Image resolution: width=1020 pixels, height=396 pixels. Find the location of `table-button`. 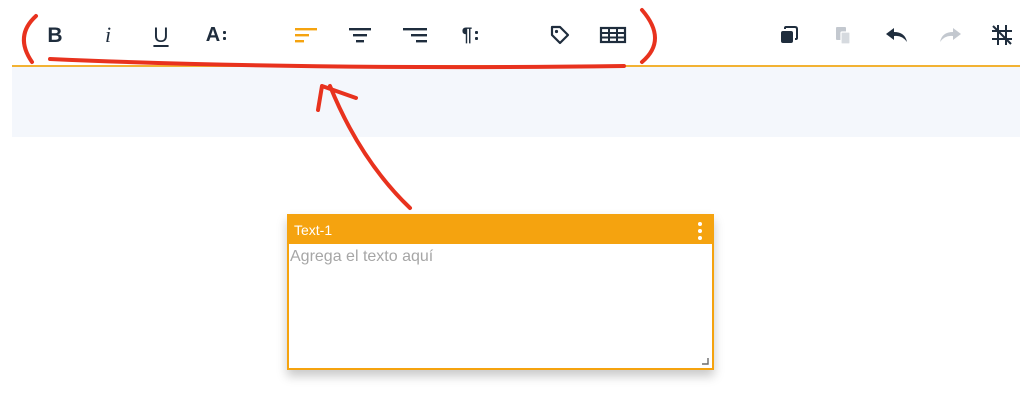

table-button is located at coordinates (613, 35).